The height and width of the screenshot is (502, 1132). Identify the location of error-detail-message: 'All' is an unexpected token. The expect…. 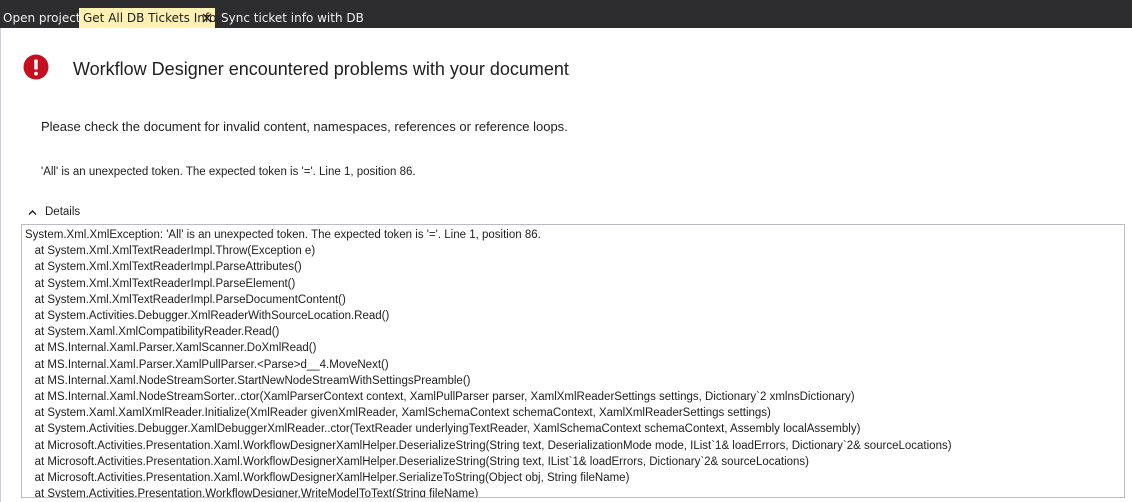
(228, 172).